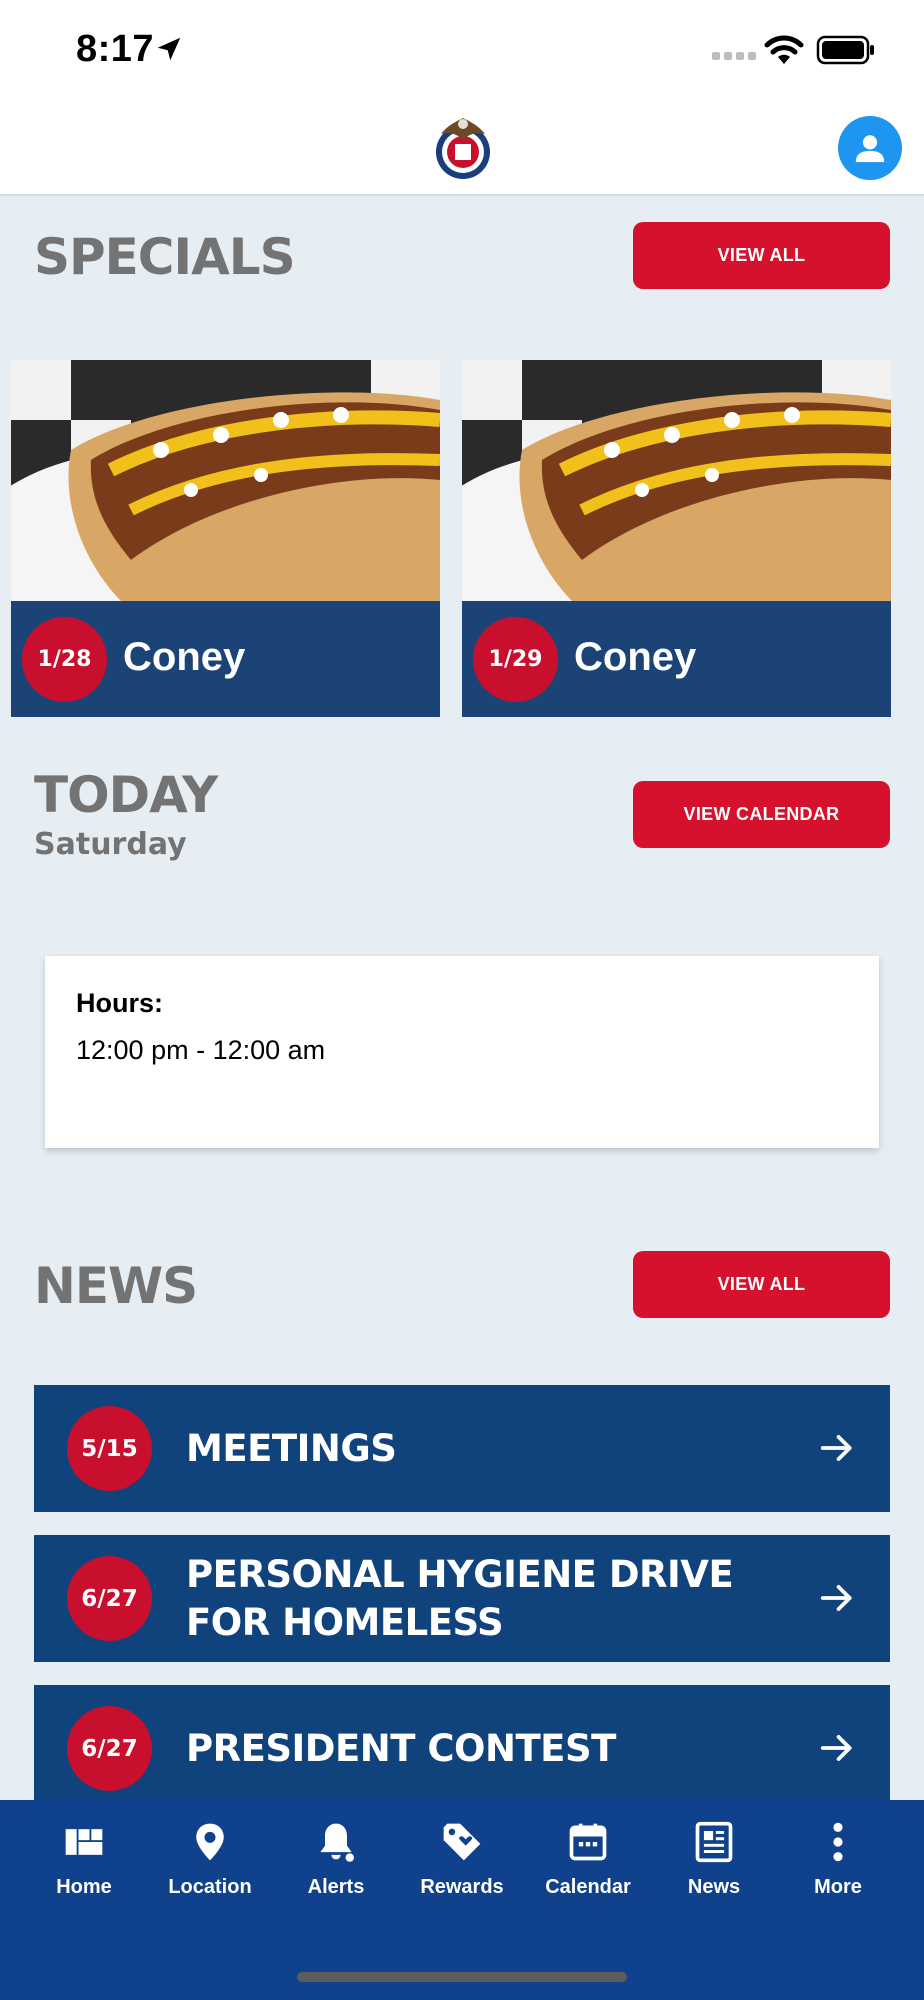  I want to click on bell-icon, so click(337, 1842).